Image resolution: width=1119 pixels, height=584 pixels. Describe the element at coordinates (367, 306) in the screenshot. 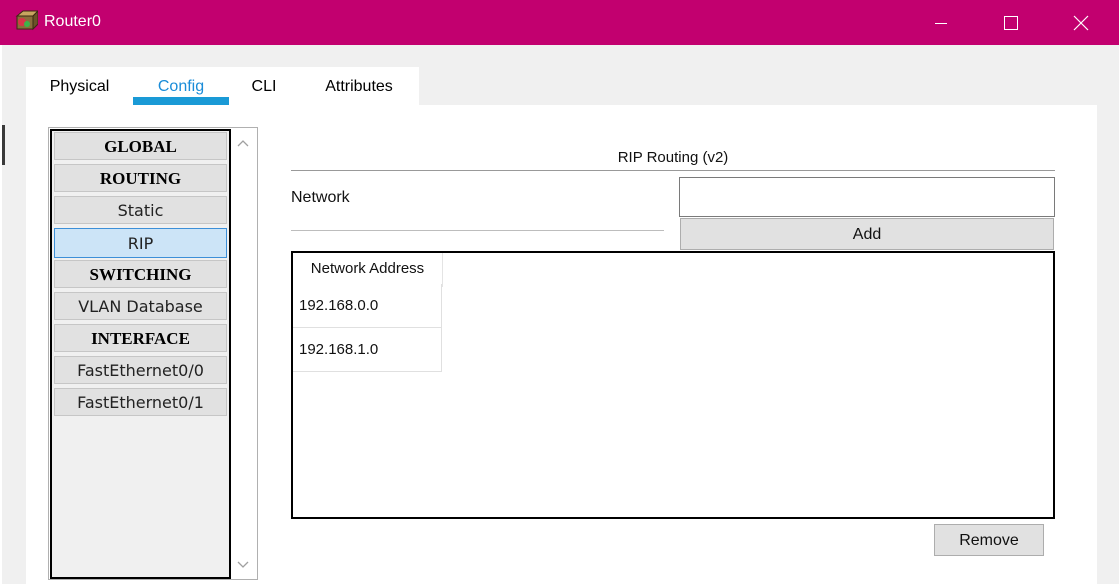

I see `table-row: 192.168.0.0` at that location.